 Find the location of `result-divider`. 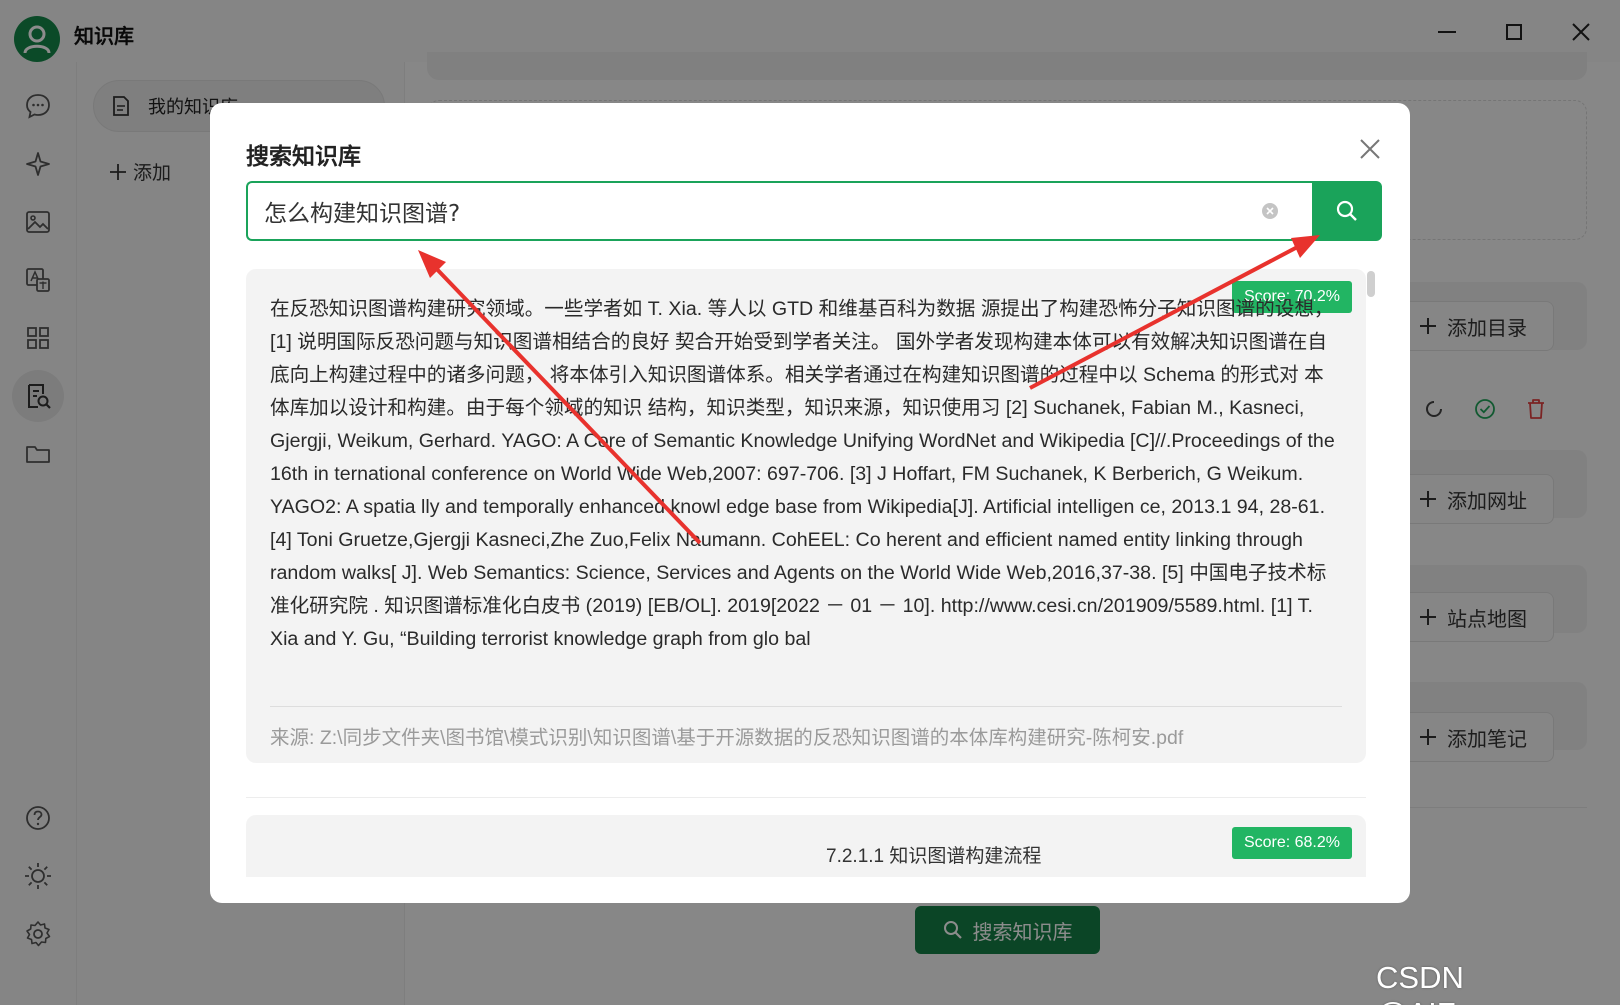

result-divider is located at coordinates (806, 706).